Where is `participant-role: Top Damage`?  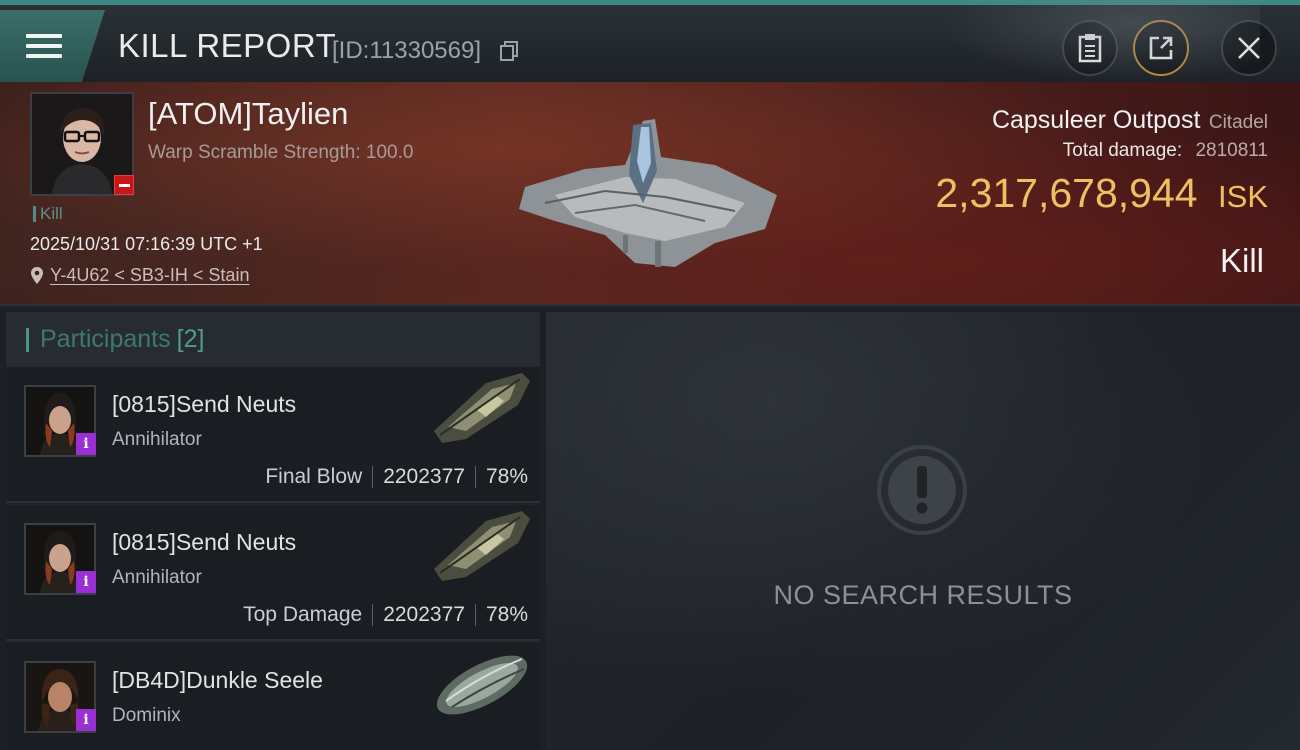
participant-role: Top Damage is located at coordinates (303, 614).